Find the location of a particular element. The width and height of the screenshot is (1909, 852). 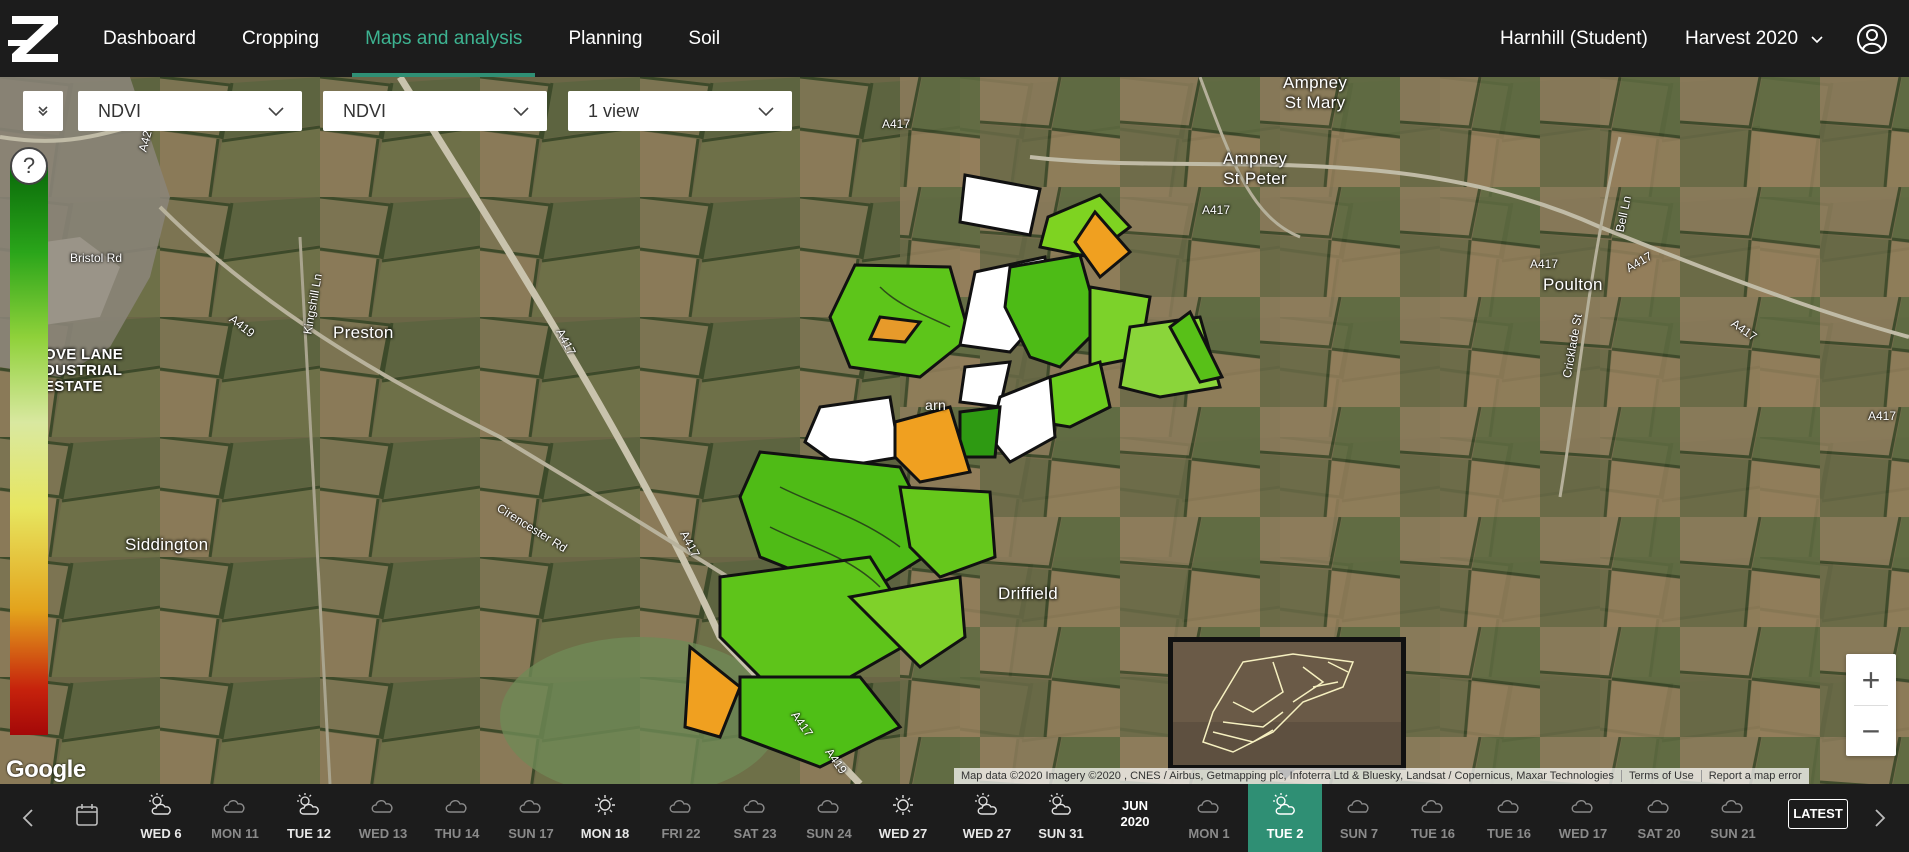

timeline-day: MON 11 is located at coordinates (235, 818).